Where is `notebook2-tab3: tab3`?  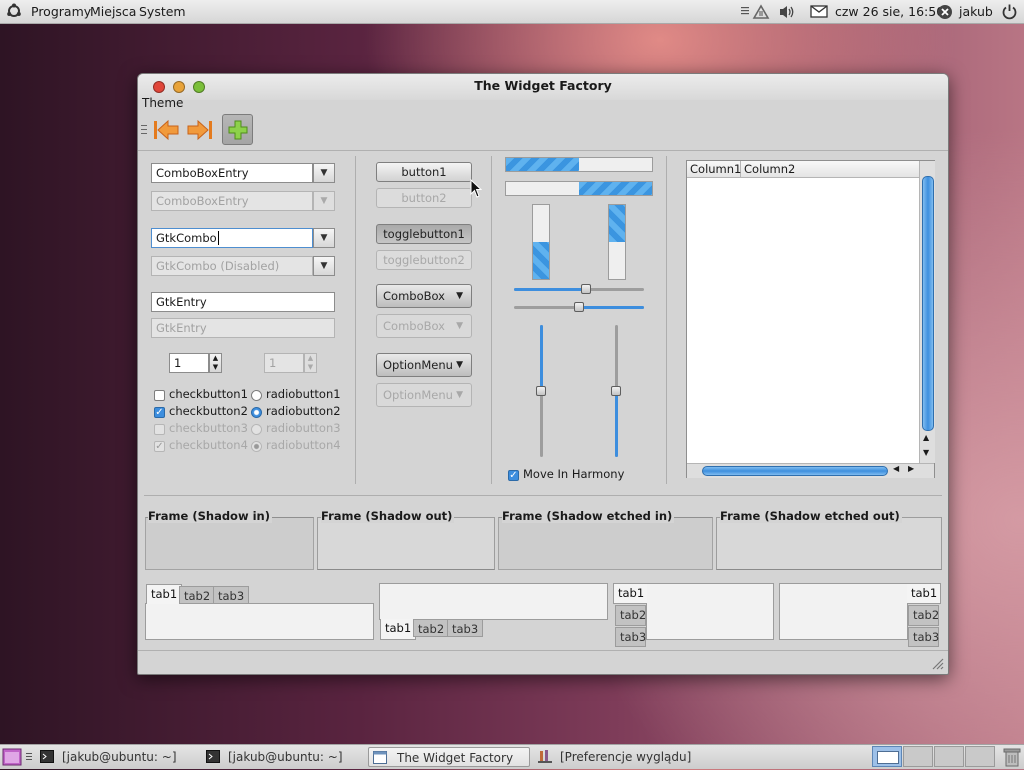
notebook2-tab3: tab3 is located at coordinates (465, 628).